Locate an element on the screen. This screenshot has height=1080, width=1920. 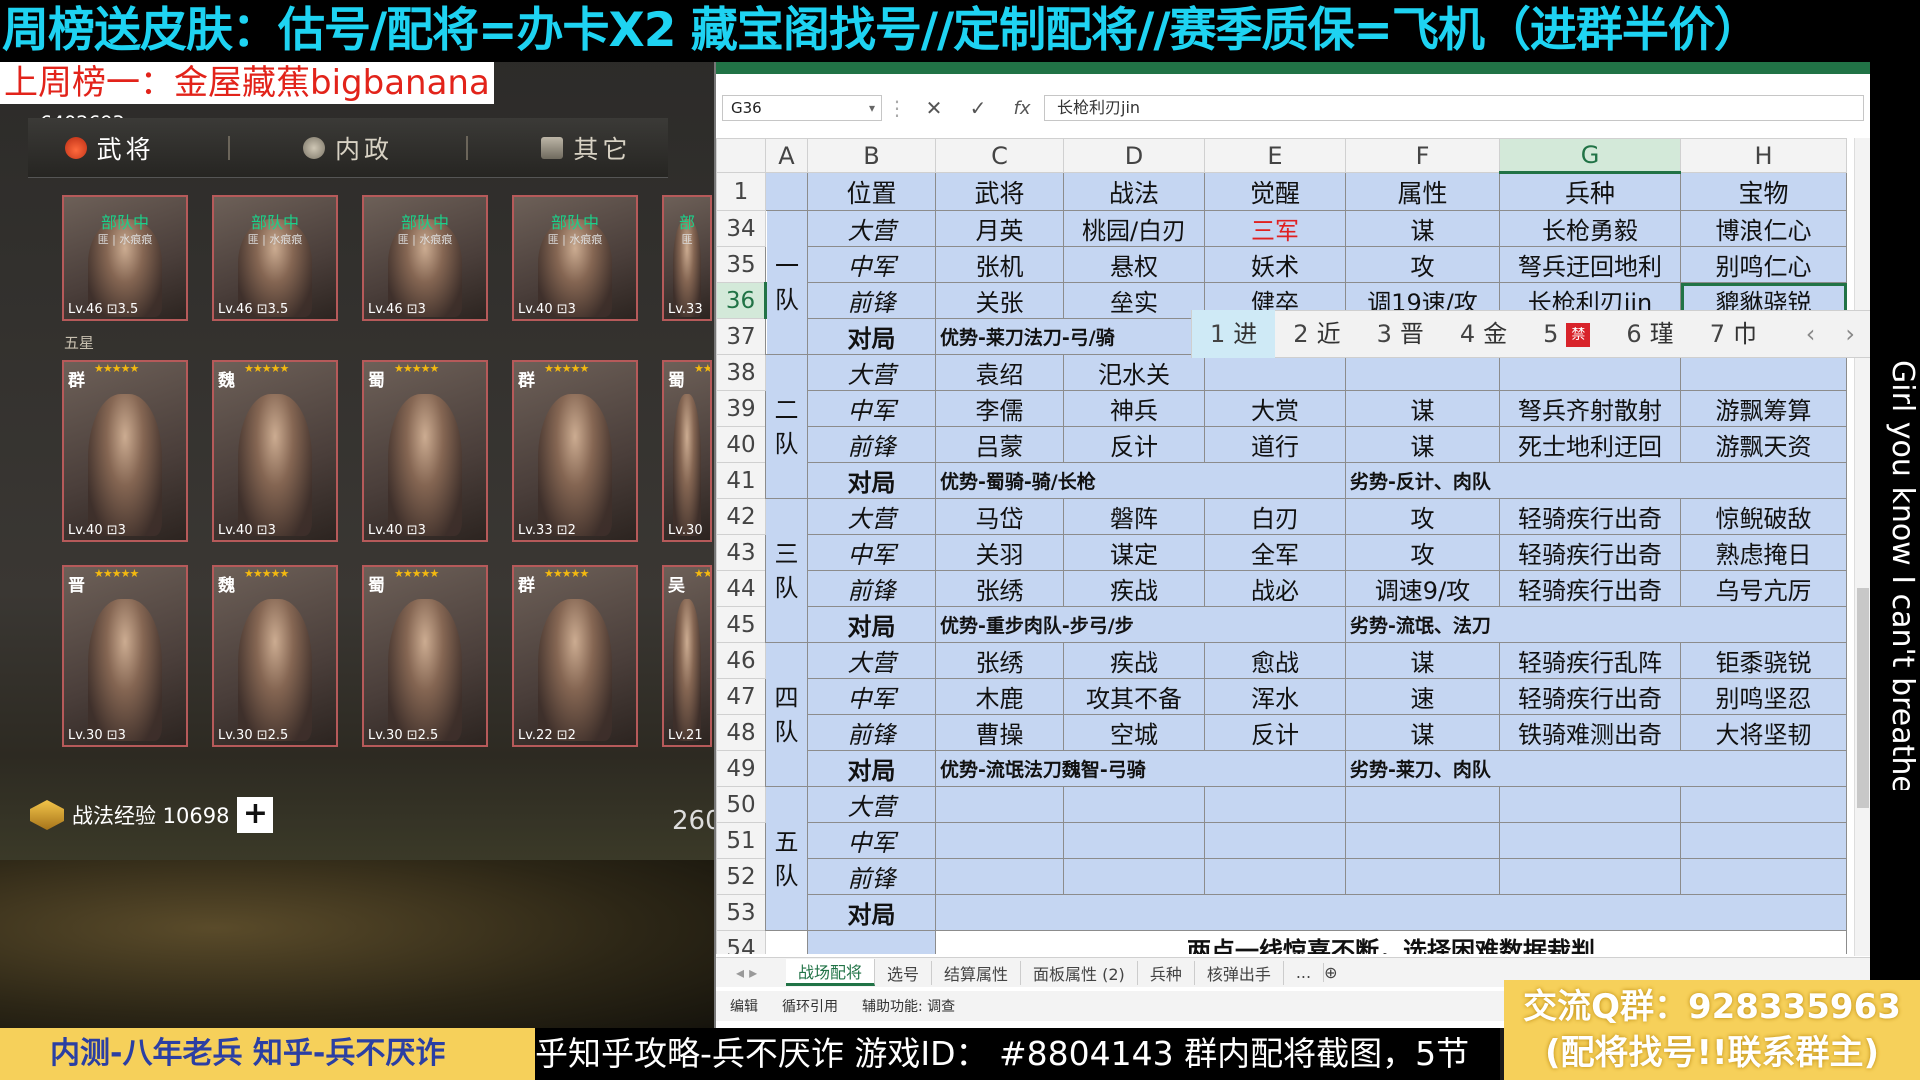
disadvantage-note: 劣势-莱刀、肉队 is located at coordinates (1596, 768).